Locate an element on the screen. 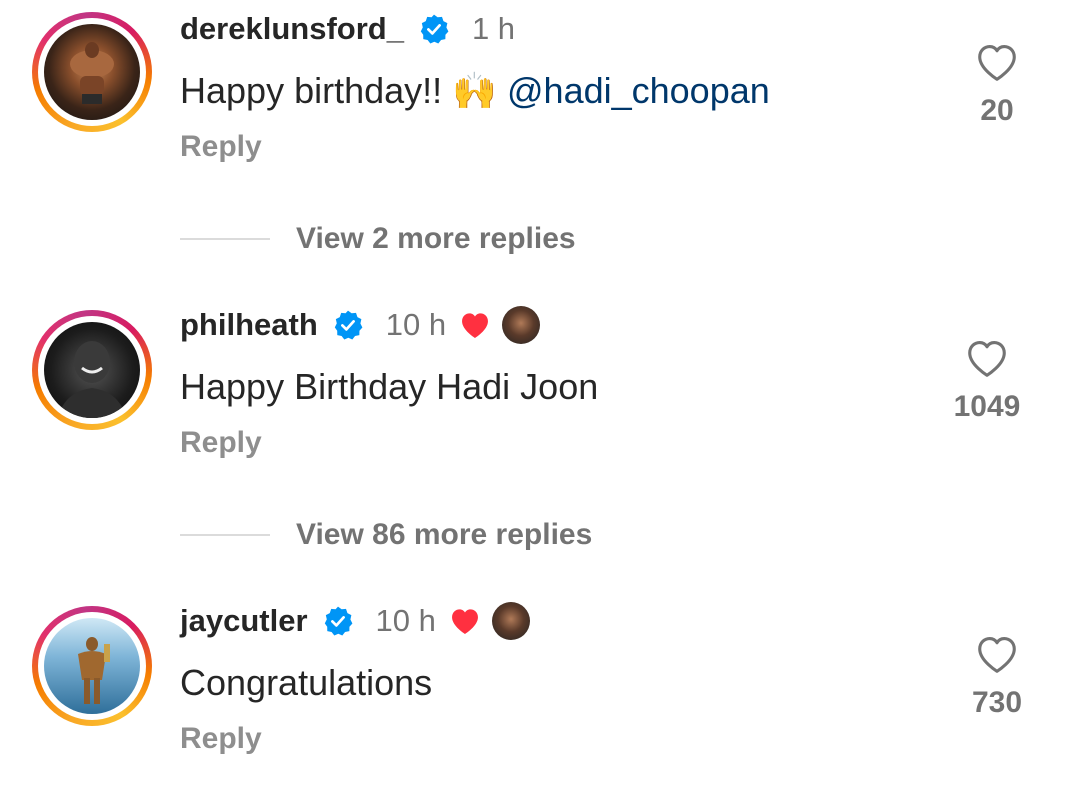 Image resolution: width=1080 pixels, height=798 pixels. comment-header: dereklunsford_ 1 h is located at coordinates (347, 29).